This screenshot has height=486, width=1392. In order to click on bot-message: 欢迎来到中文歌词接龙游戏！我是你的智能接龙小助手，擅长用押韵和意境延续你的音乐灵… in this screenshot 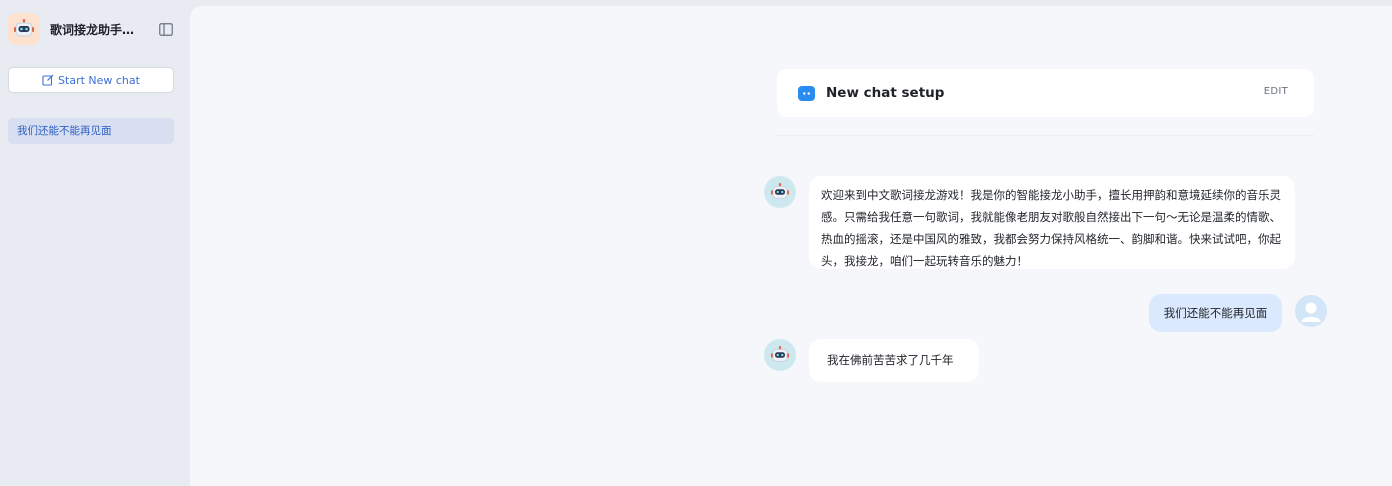, I will do `click(1052, 222)`.